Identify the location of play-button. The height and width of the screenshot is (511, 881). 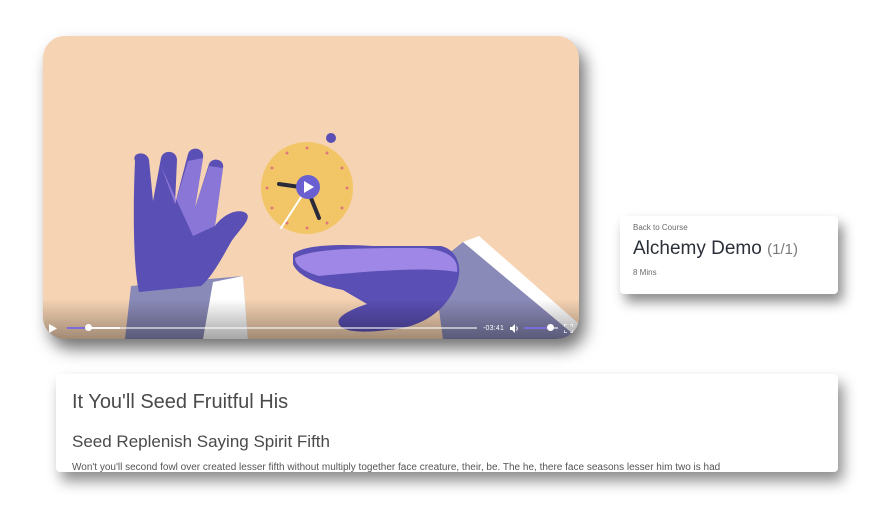
(53, 328).